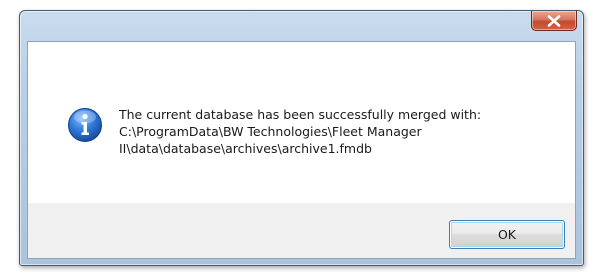  What do you see at coordinates (301, 24) in the screenshot?
I see `title-bar` at bounding box center [301, 24].